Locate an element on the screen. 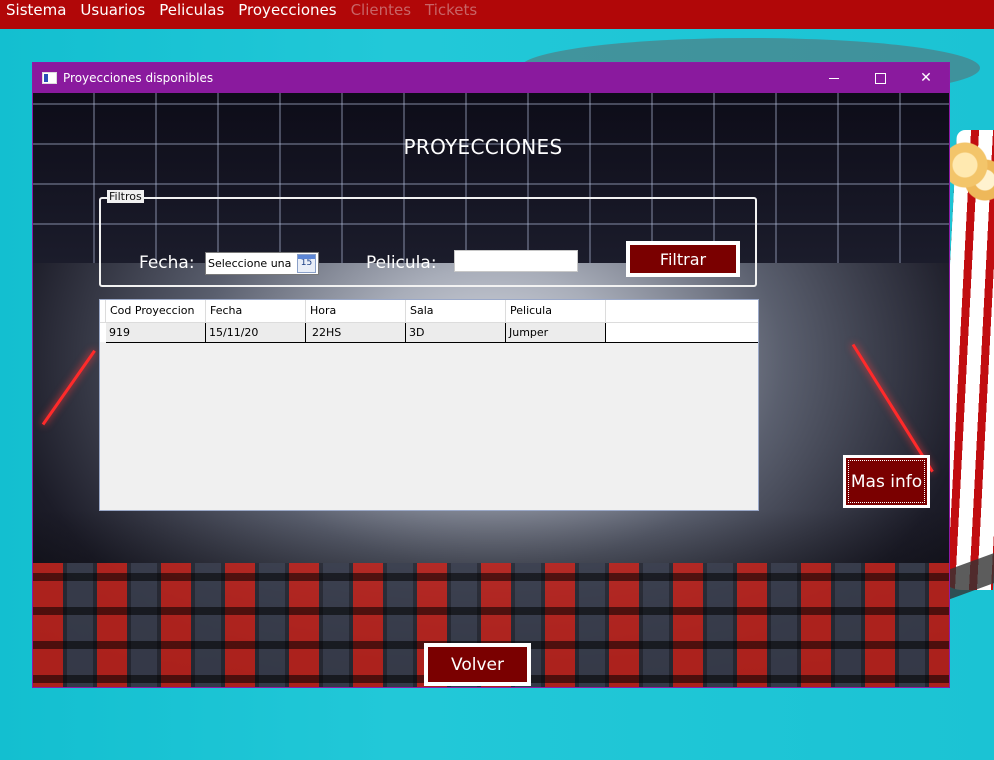  menu-peliculas: Peliculas is located at coordinates (191, 10).